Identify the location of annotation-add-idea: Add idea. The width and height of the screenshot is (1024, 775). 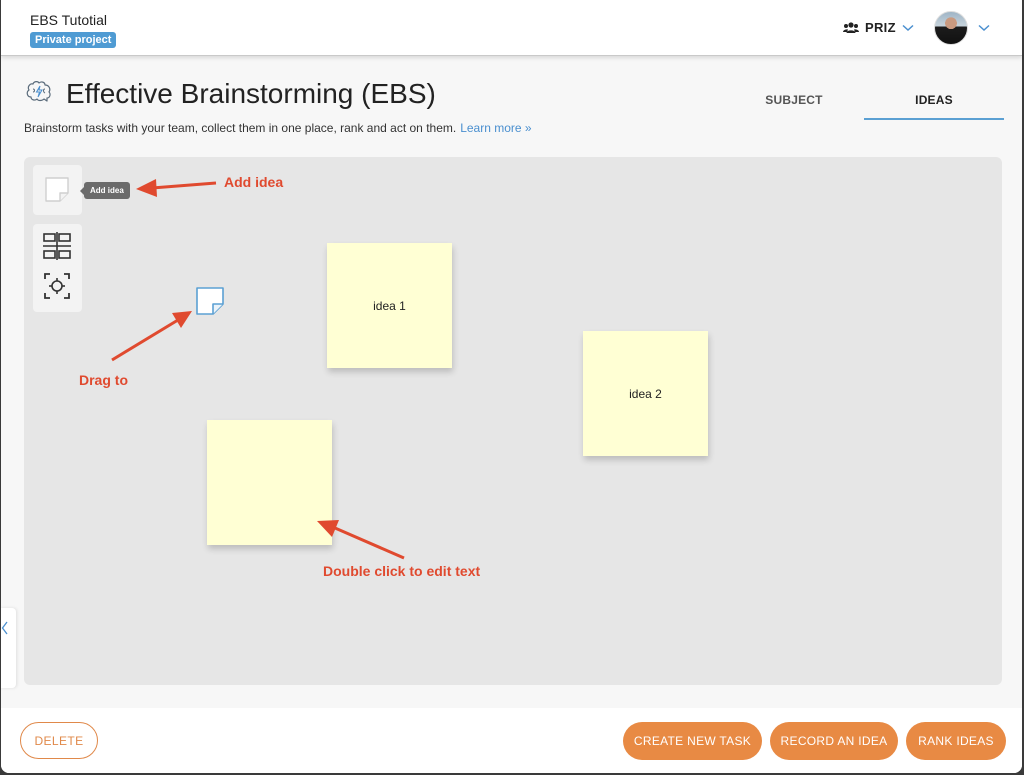
(254, 182).